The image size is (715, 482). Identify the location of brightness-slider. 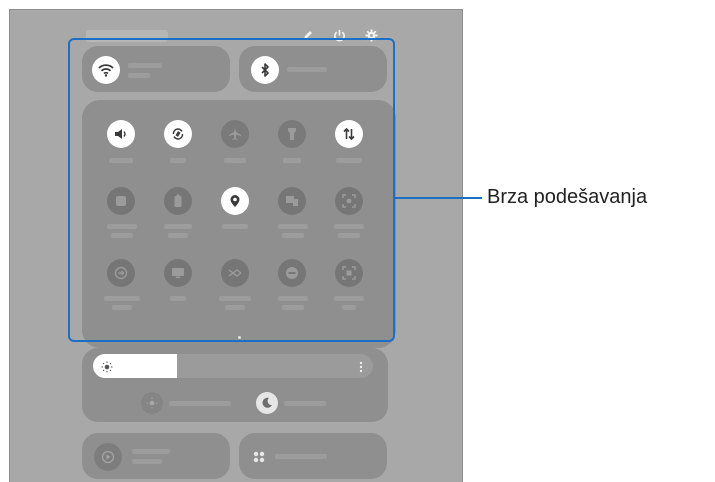
(233, 366).